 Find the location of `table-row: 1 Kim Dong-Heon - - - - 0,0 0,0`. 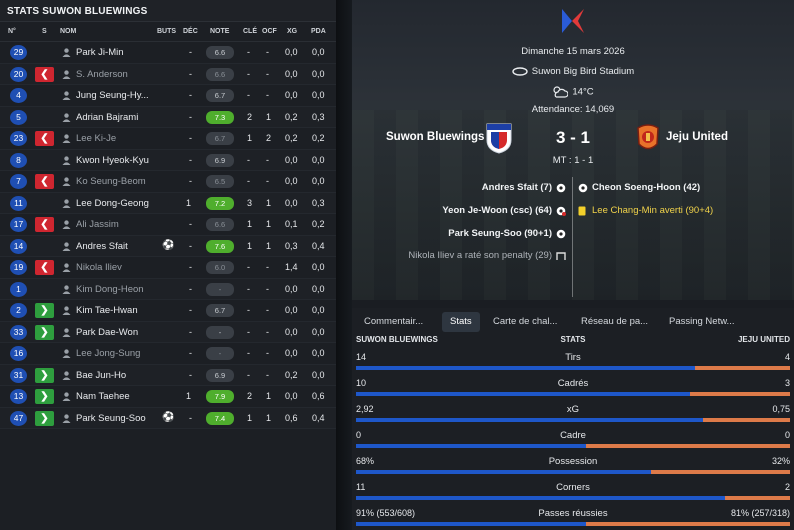

table-row: 1 Kim Dong-Heon - - - - 0,0 0,0 is located at coordinates (168, 289).